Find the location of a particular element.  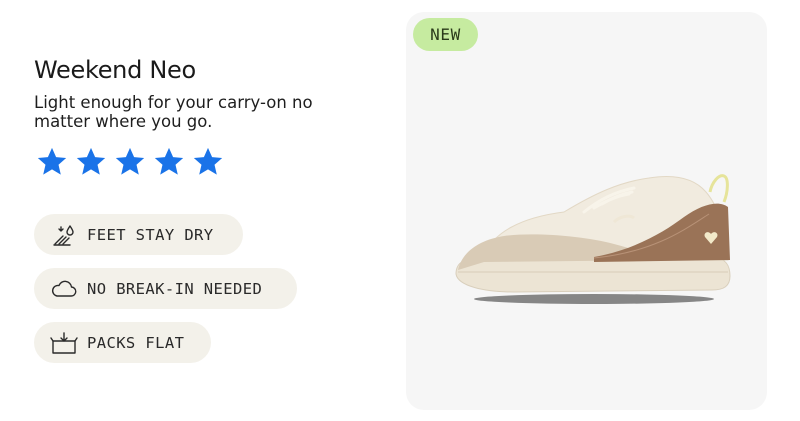

box-icon is located at coordinates (64, 343).